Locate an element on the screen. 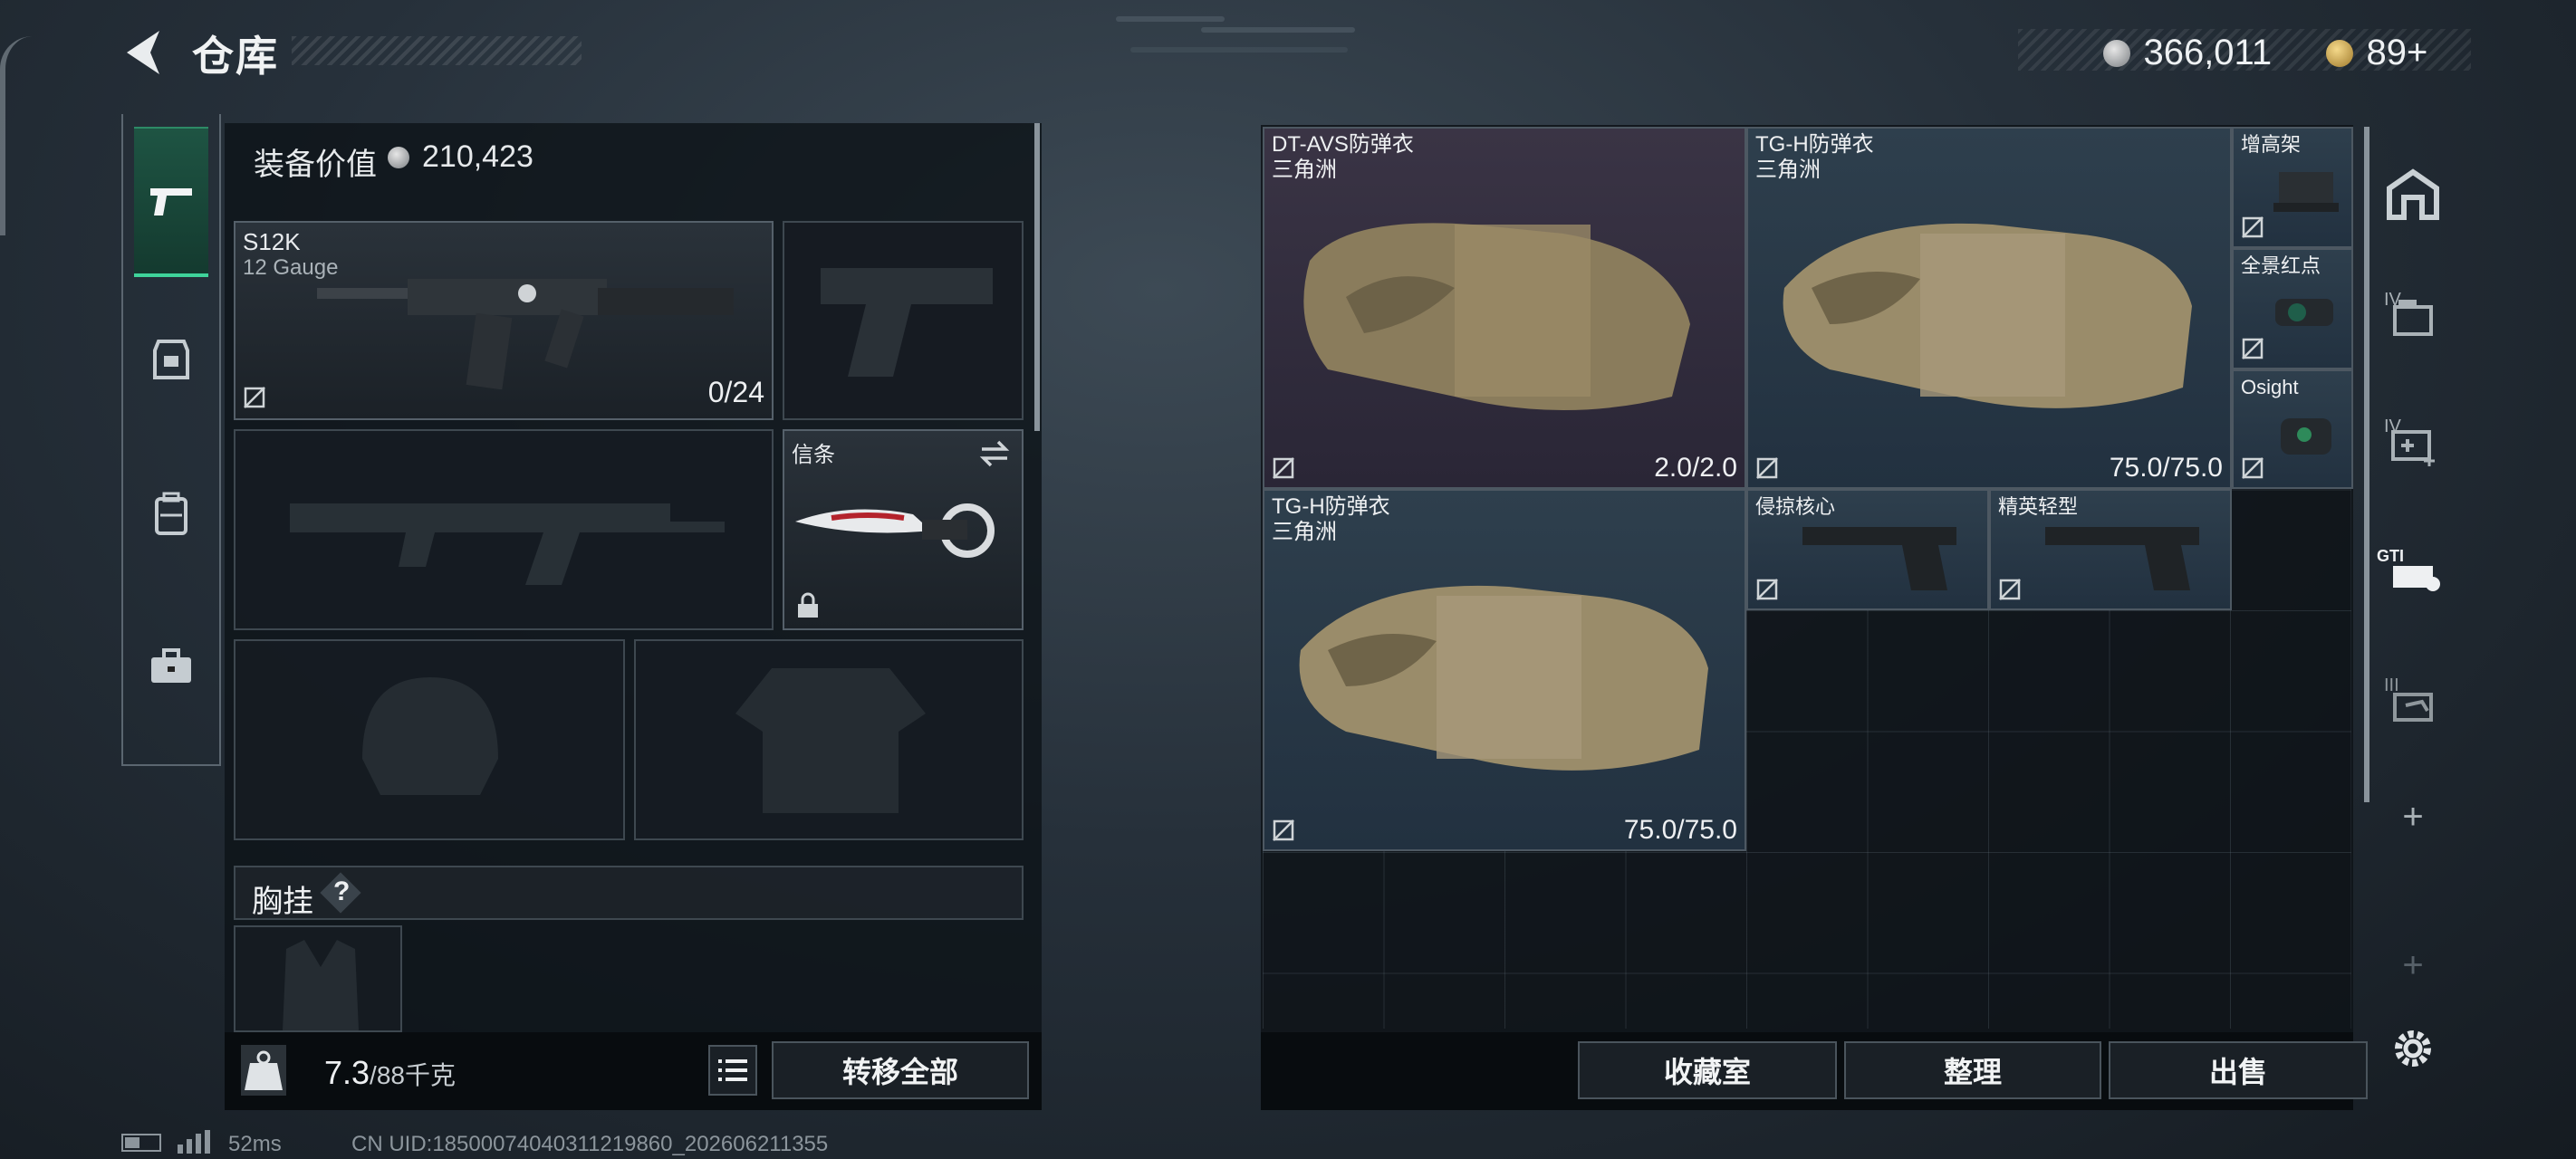 Image resolution: width=2576 pixels, height=1159 pixels. item-durability: 2.0/2.0 is located at coordinates (1695, 468).